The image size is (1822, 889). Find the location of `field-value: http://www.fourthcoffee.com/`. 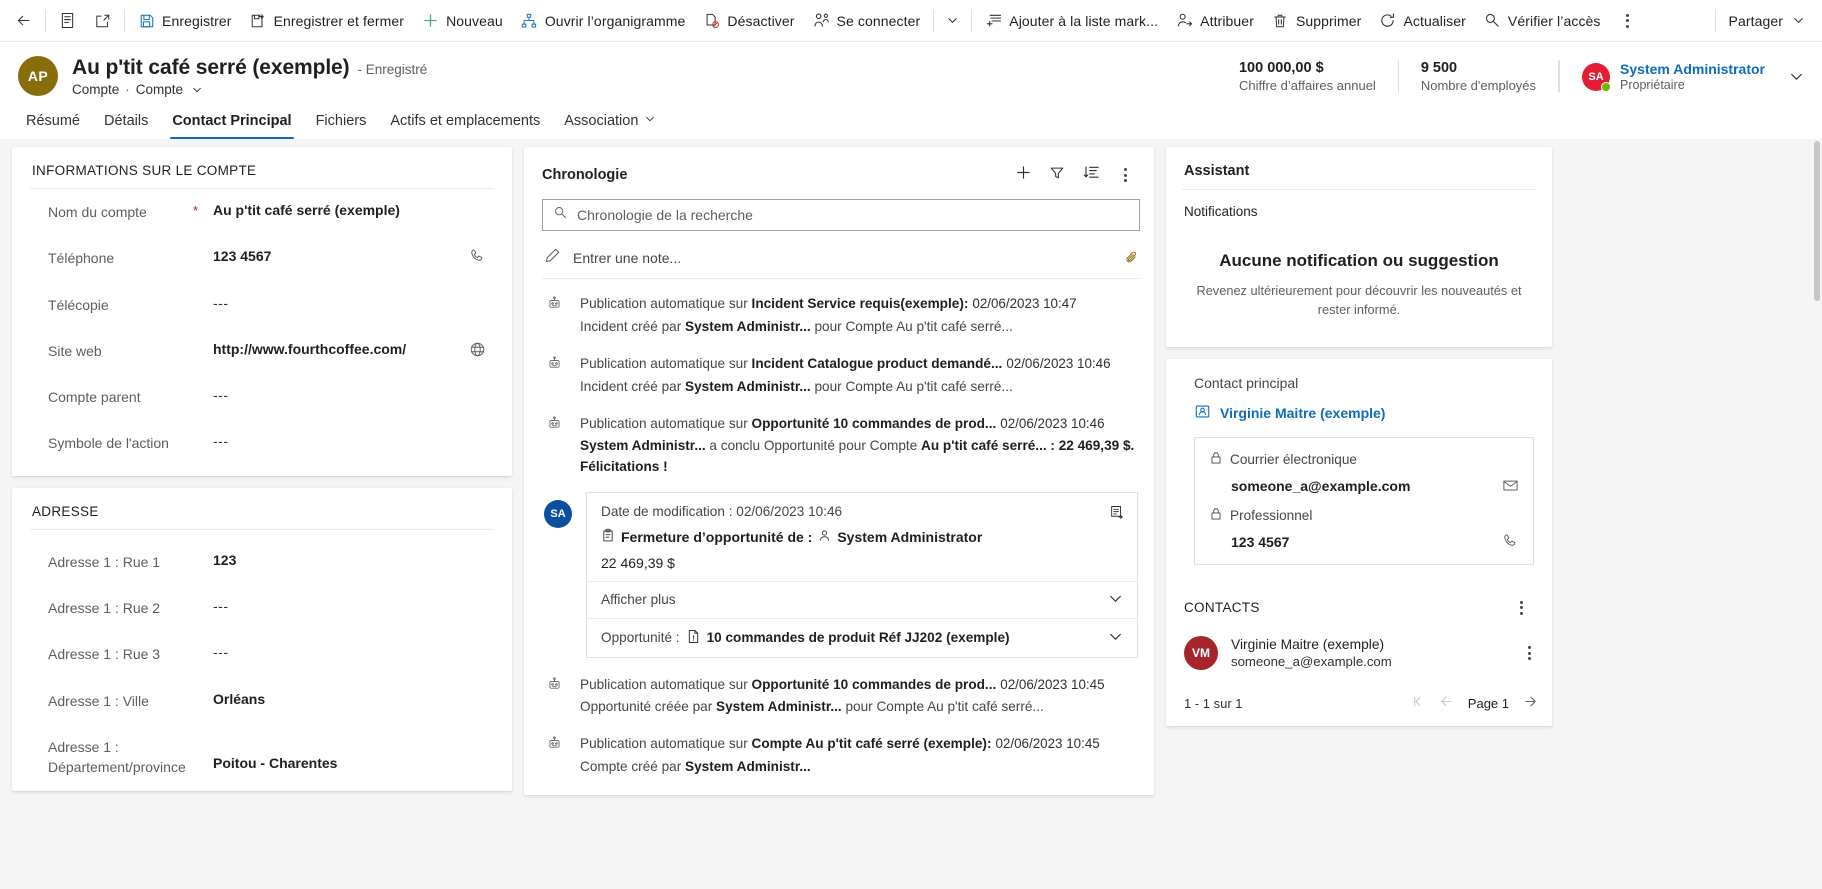

field-value: http://www.fourthcoffee.com/ is located at coordinates (337, 349).